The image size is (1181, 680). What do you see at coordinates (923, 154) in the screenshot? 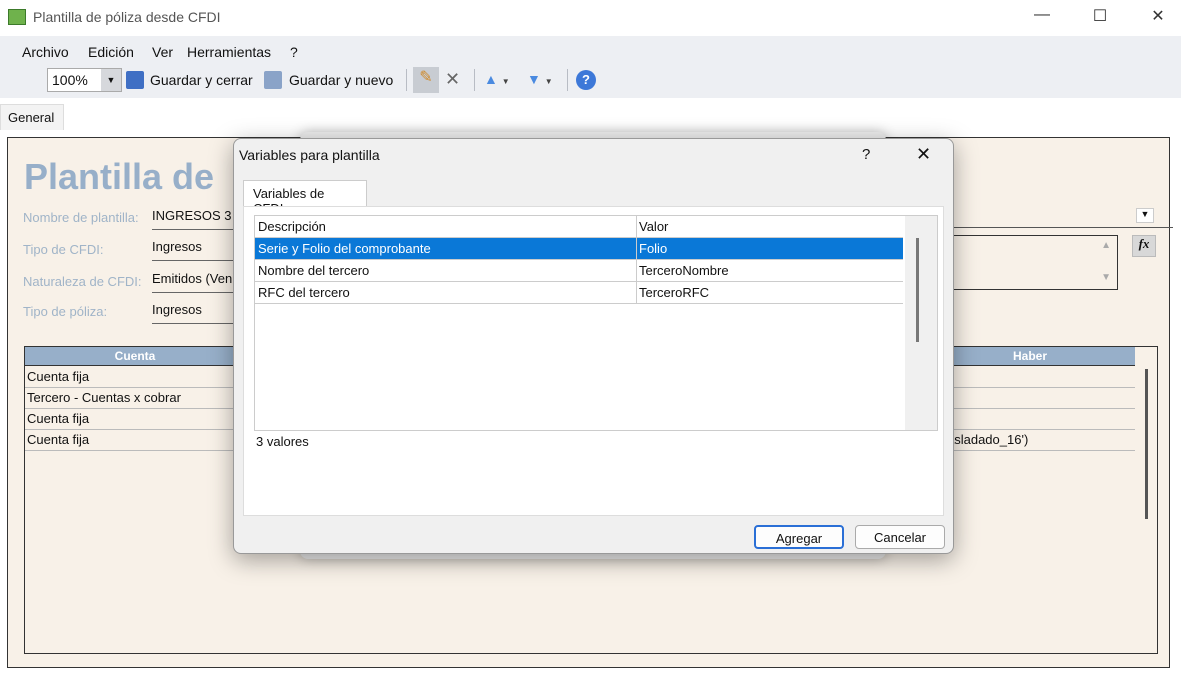
I see `dialog-close-button: ✕` at bounding box center [923, 154].